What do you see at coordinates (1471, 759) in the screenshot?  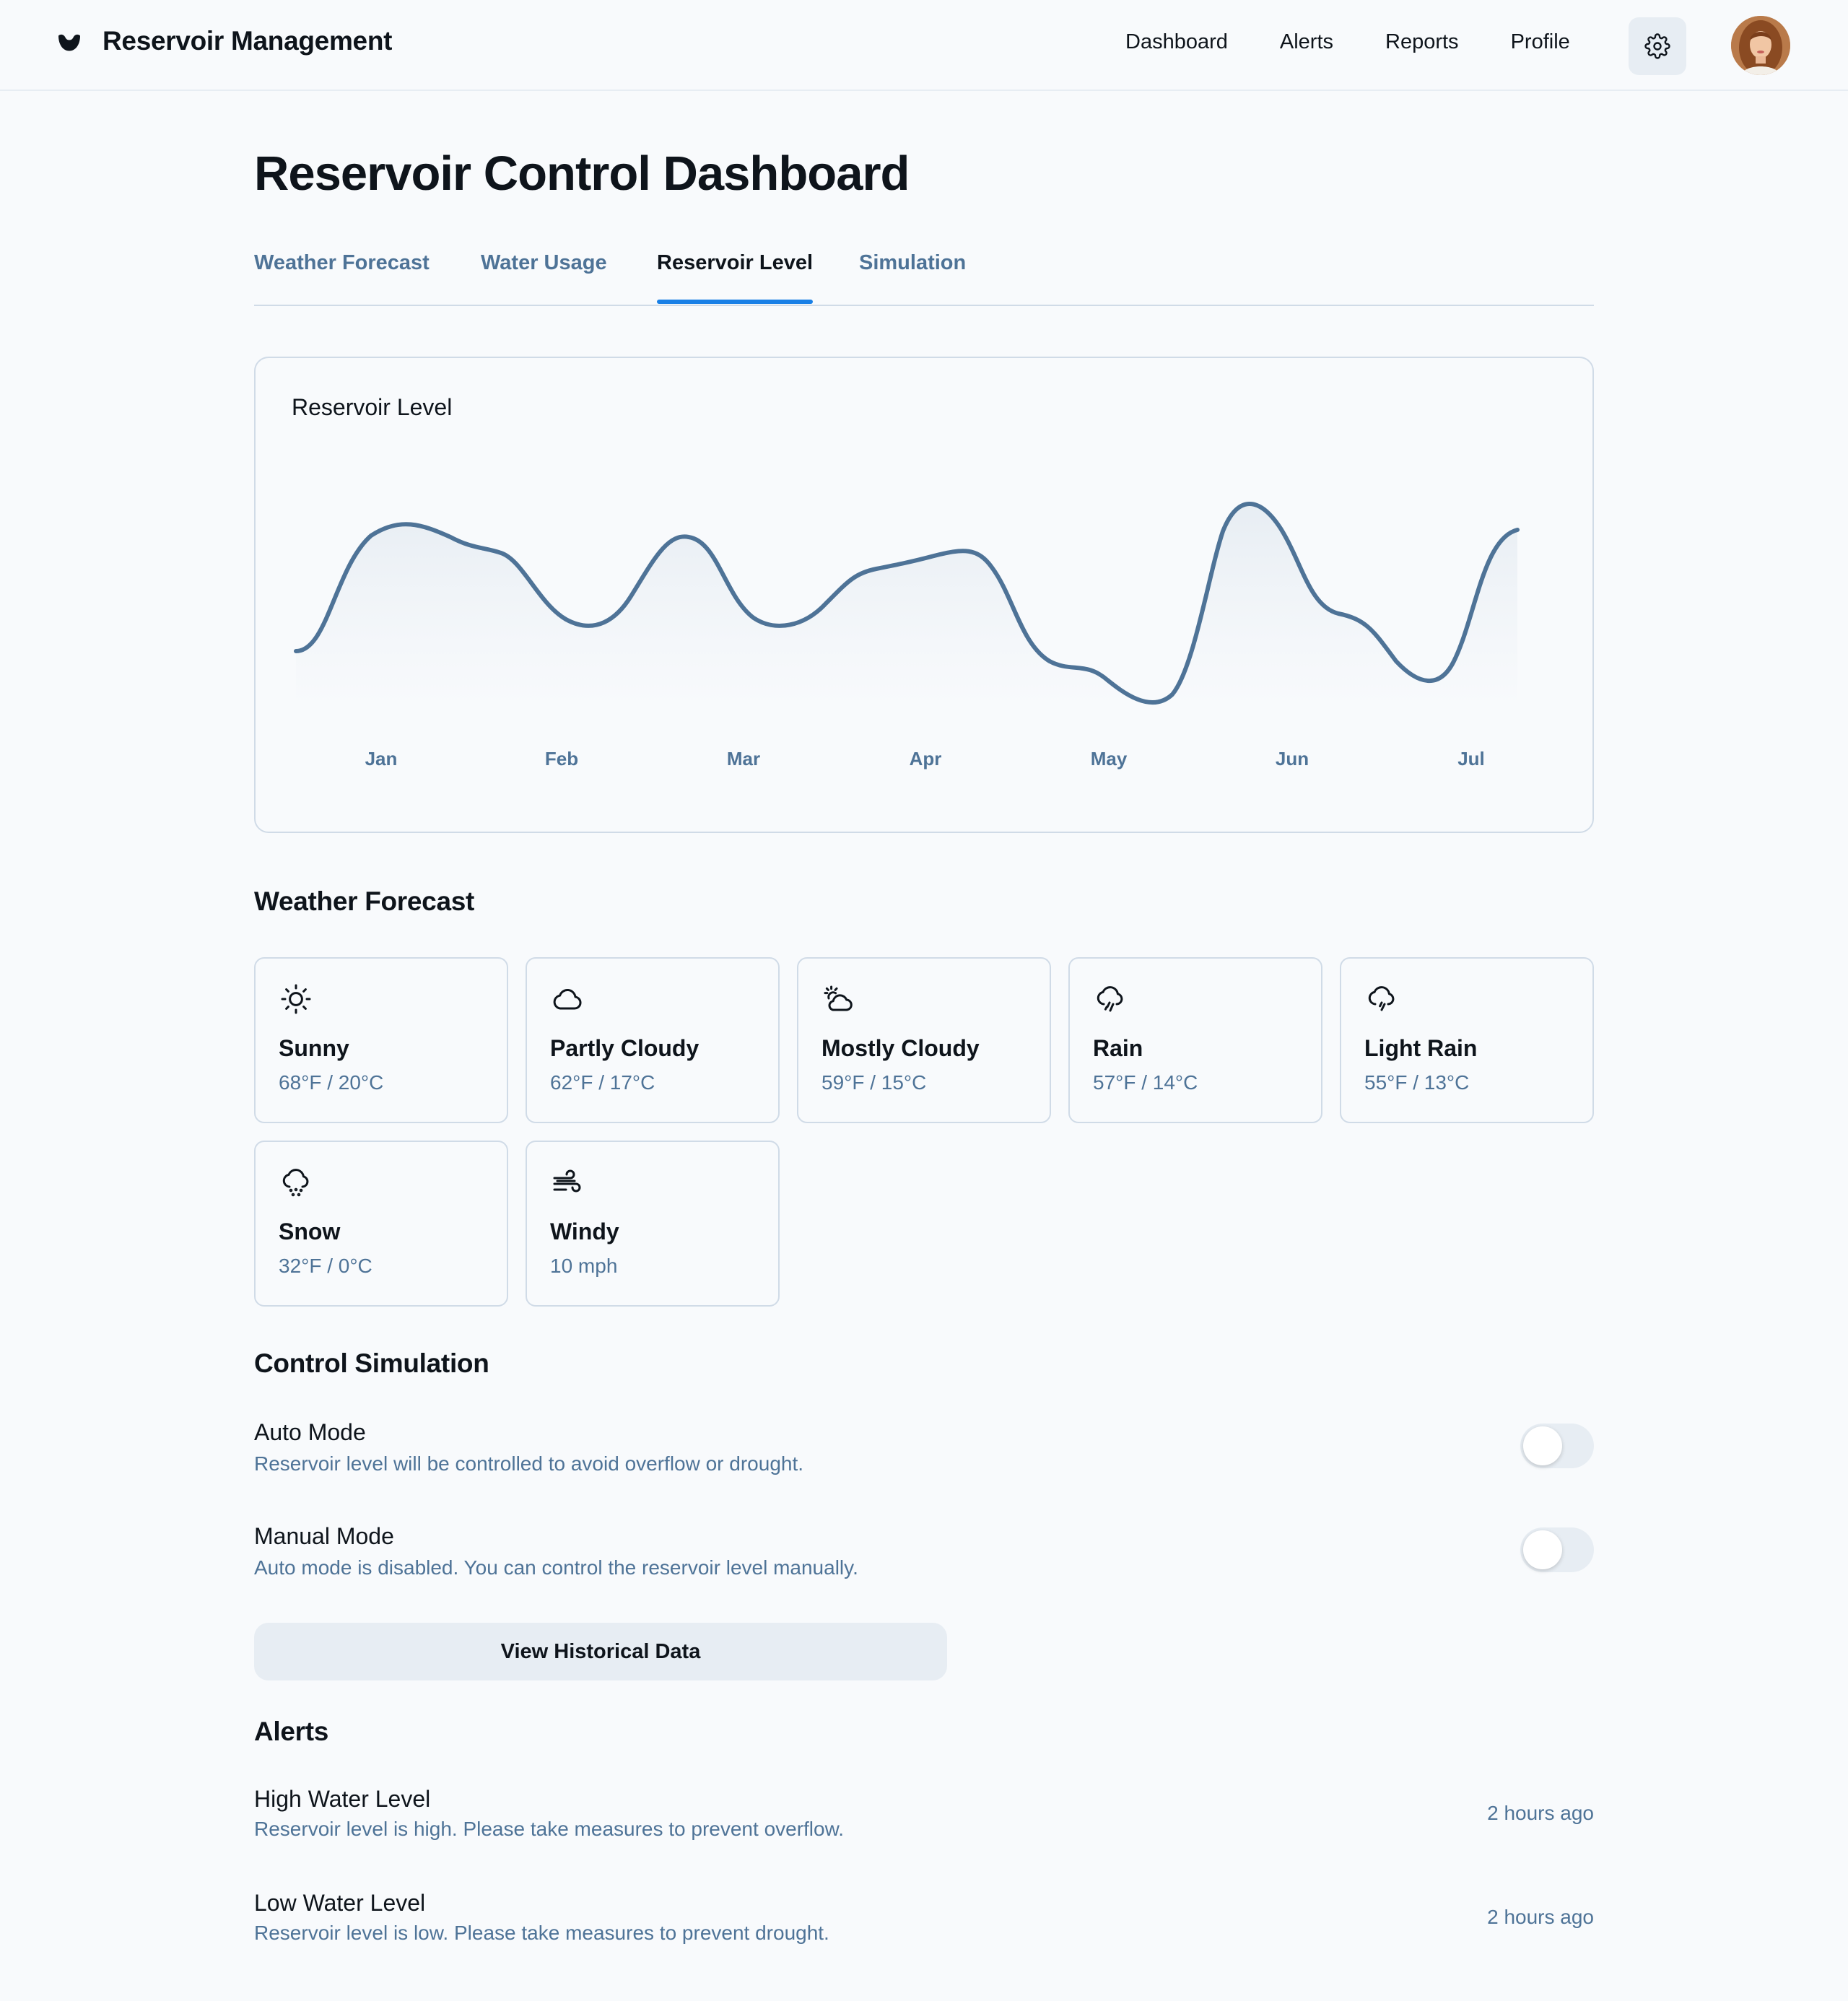 I see `x-tick-jul: Jul` at bounding box center [1471, 759].